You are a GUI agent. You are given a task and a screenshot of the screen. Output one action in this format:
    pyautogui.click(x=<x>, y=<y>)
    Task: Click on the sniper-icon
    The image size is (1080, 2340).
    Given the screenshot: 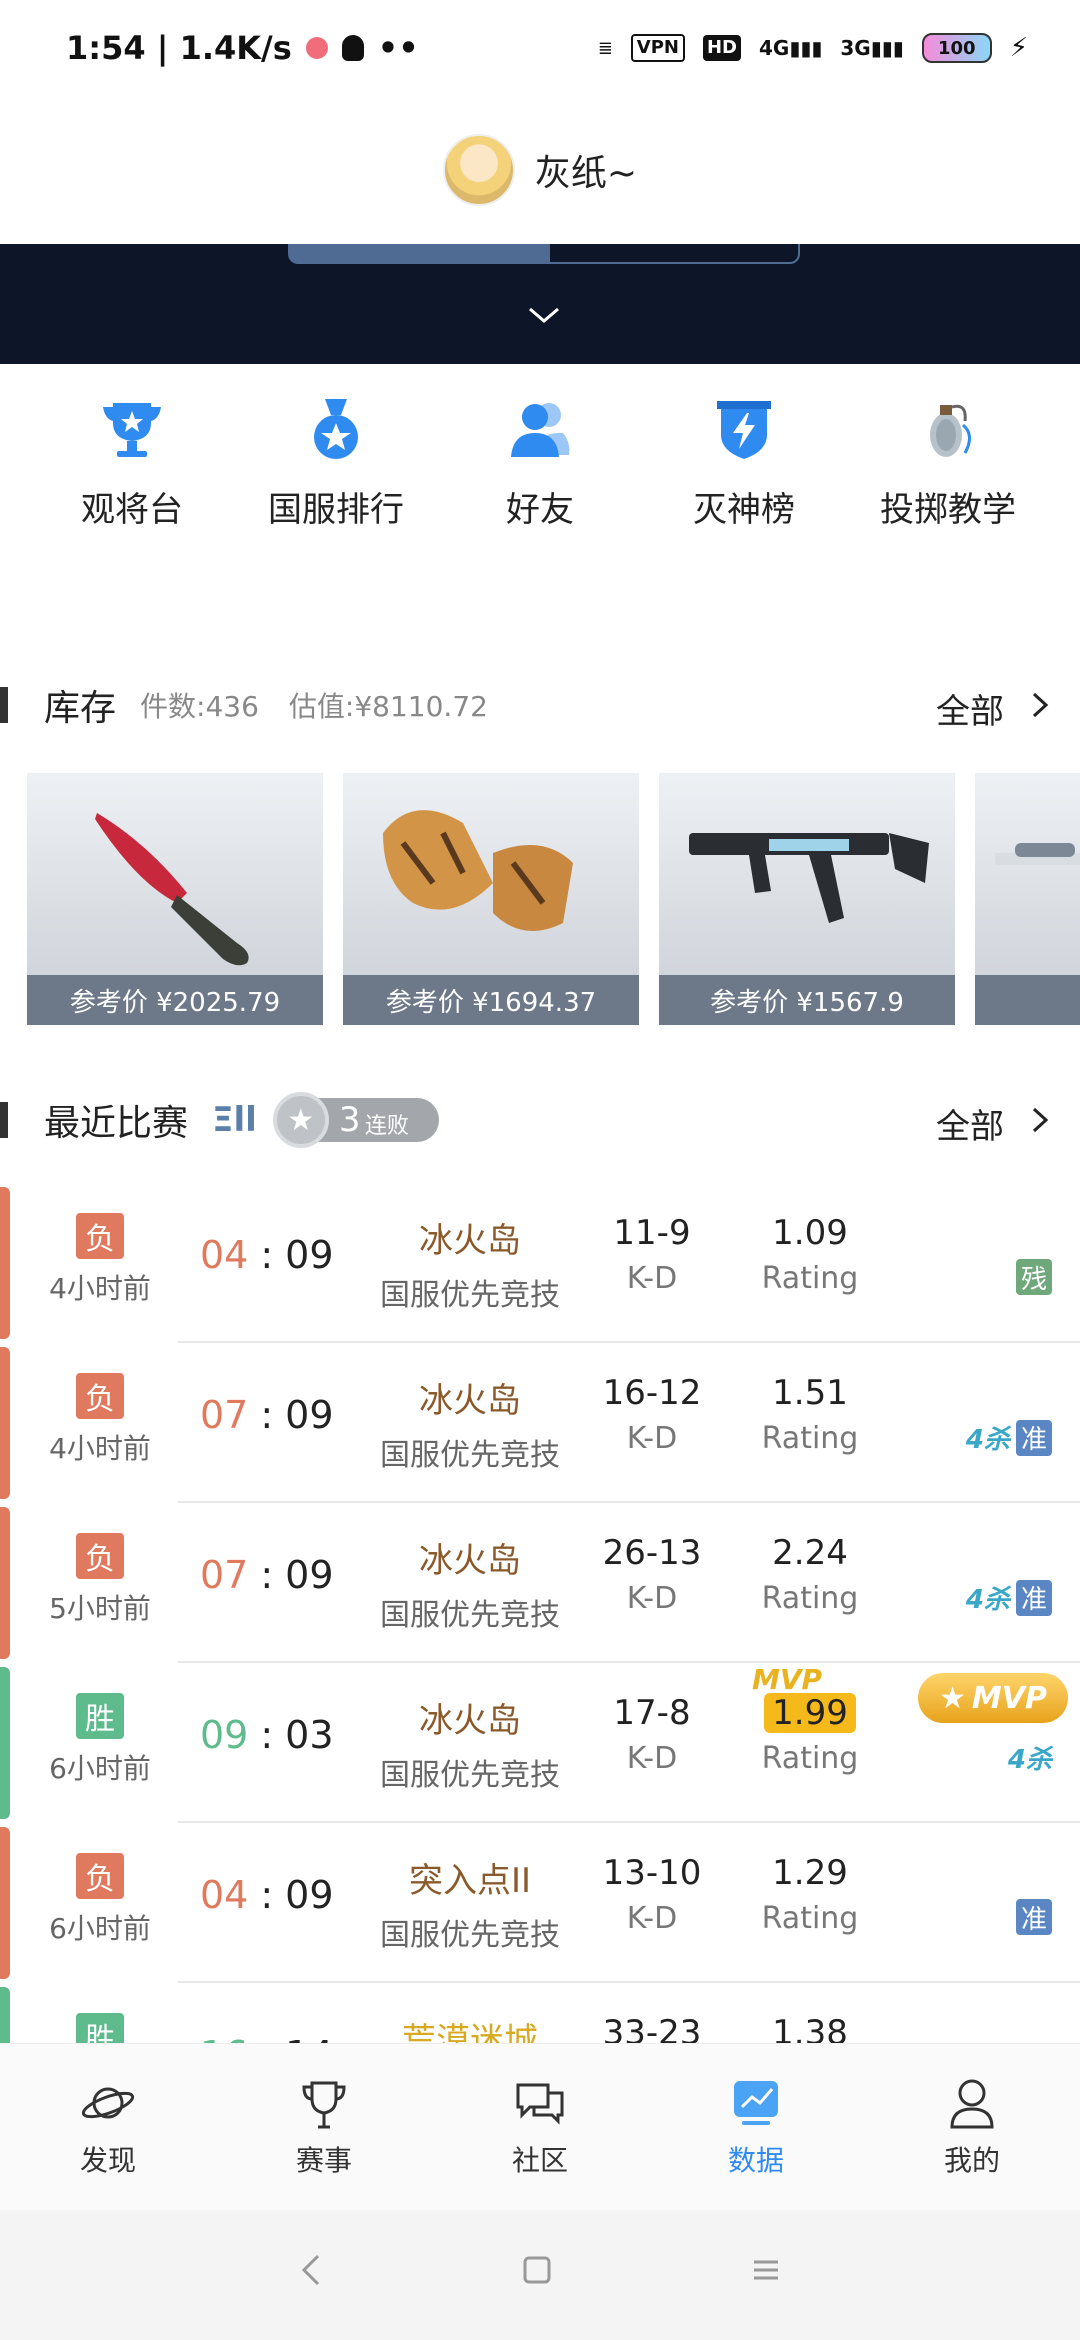 What is the action you would take?
    pyautogui.click(x=1037, y=854)
    